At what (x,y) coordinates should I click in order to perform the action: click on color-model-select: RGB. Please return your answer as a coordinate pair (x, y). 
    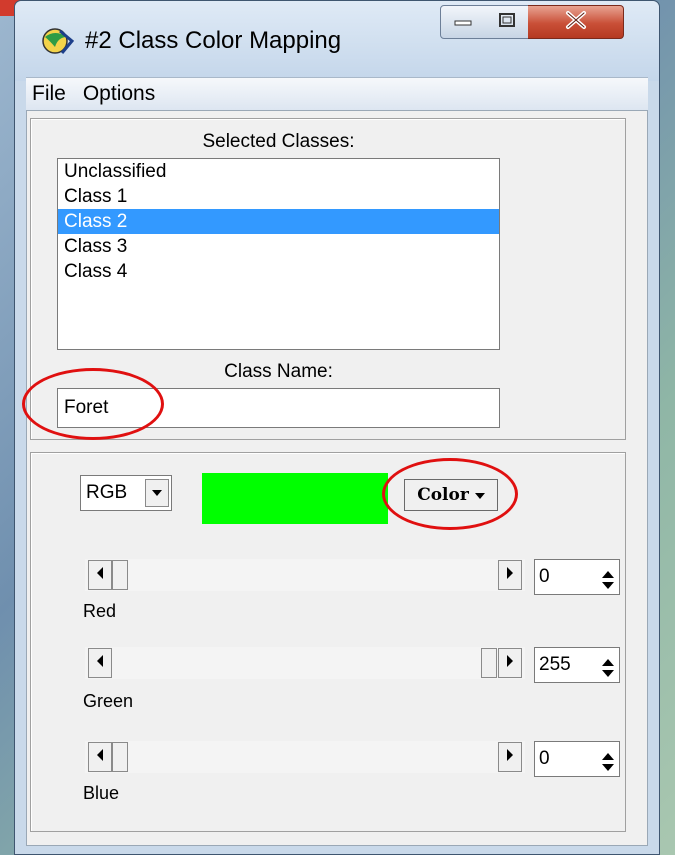
    Looking at the image, I should click on (126, 493).